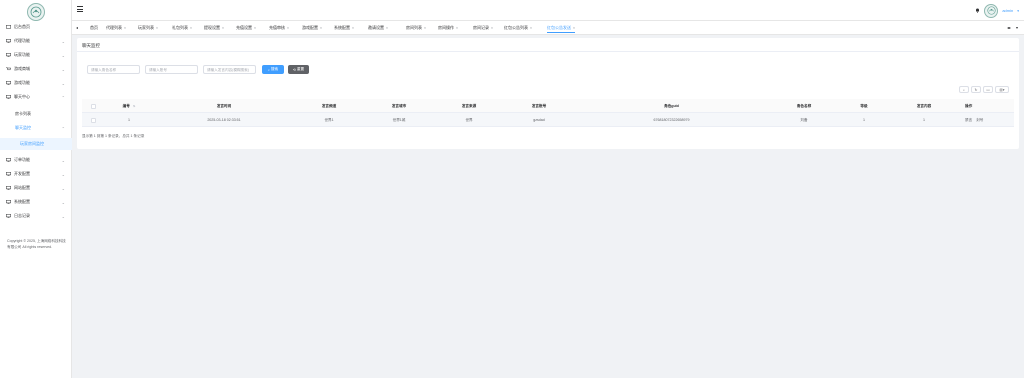 The width and height of the screenshot is (1024, 378). What do you see at coordinates (36, 114) in the screenshot?
I see `sidebar-subitem-room-cards: 房卡列表` at bounding box center [36, 114].